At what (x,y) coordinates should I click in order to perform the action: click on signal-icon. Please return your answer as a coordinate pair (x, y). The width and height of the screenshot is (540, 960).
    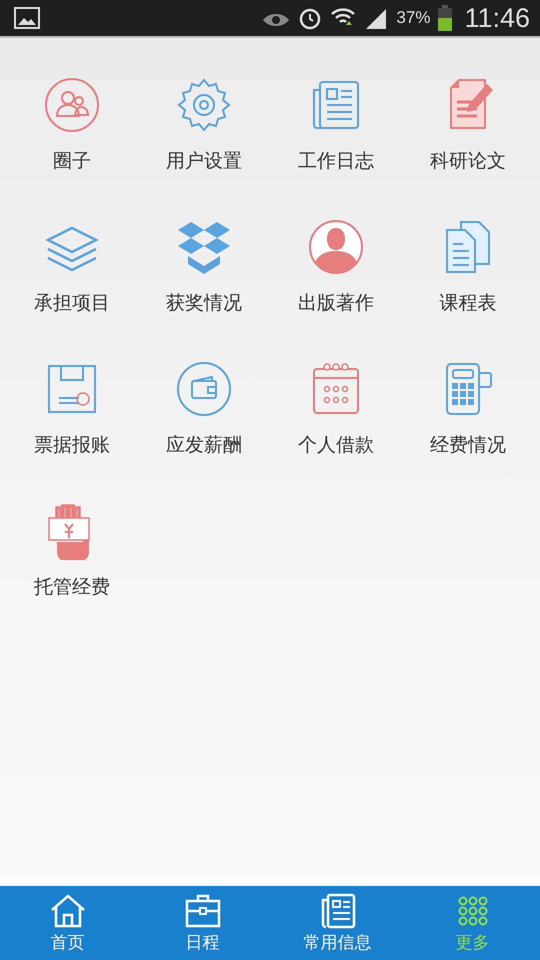
    Looking at the image, I should click on (376, 18).